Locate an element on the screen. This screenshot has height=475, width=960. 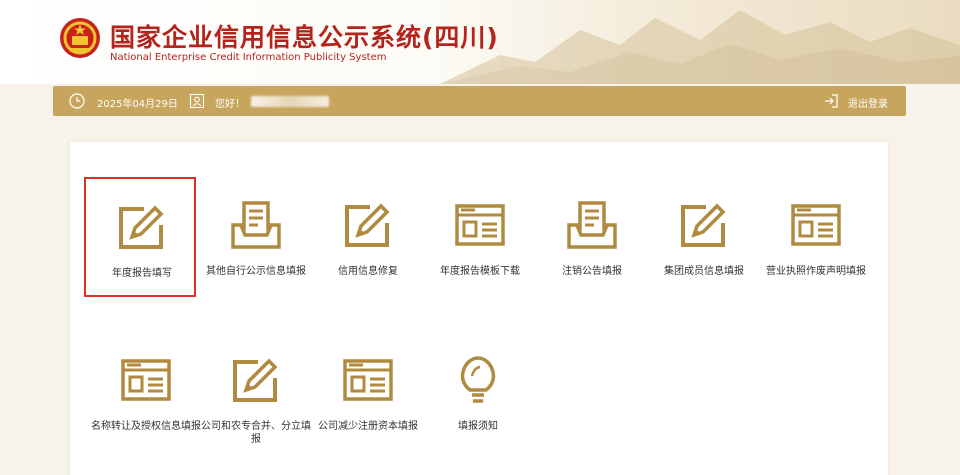
mountain-background-image is located at coordinates (700, 47).